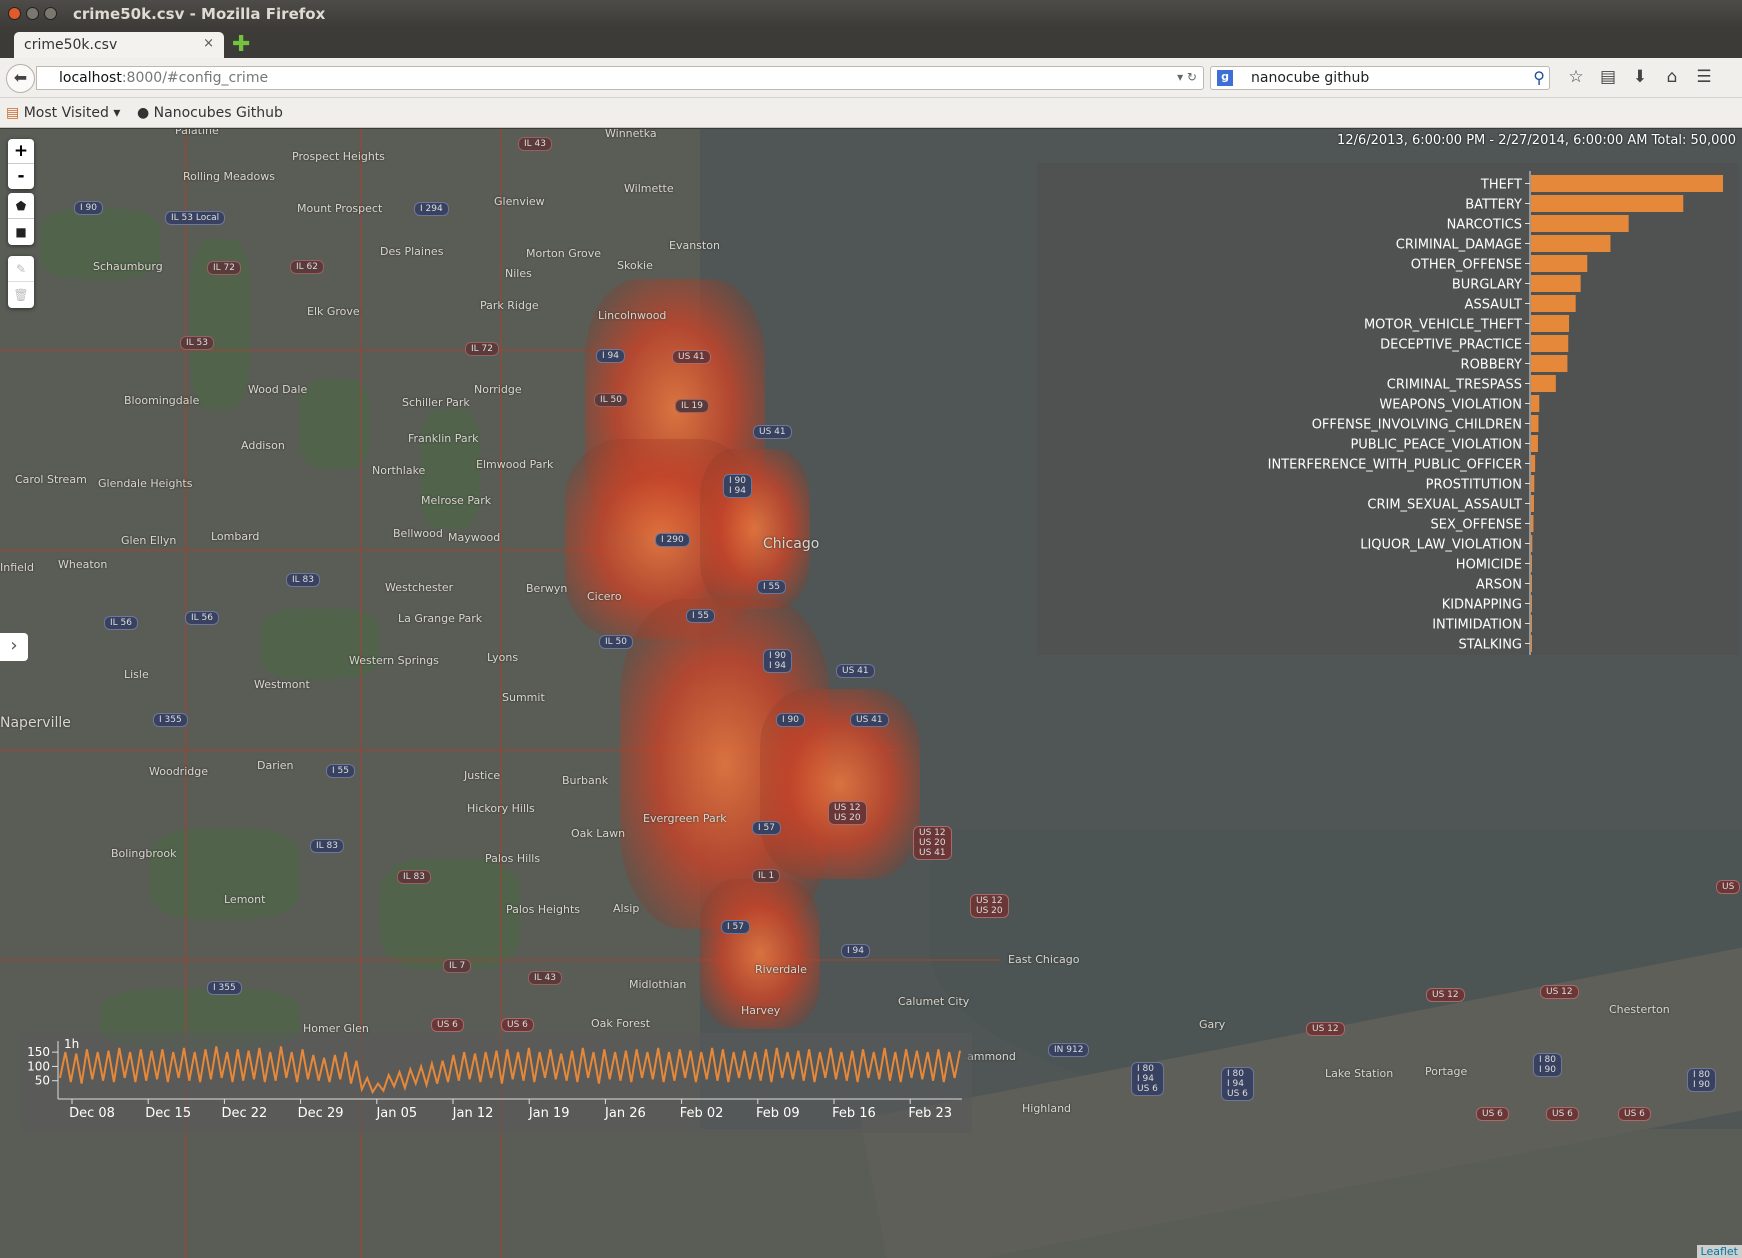 Image resolution: width=1742 pixels, height=1258 pixels. I want to click on x-tick-label: Feb 02, so click(702, 1113).